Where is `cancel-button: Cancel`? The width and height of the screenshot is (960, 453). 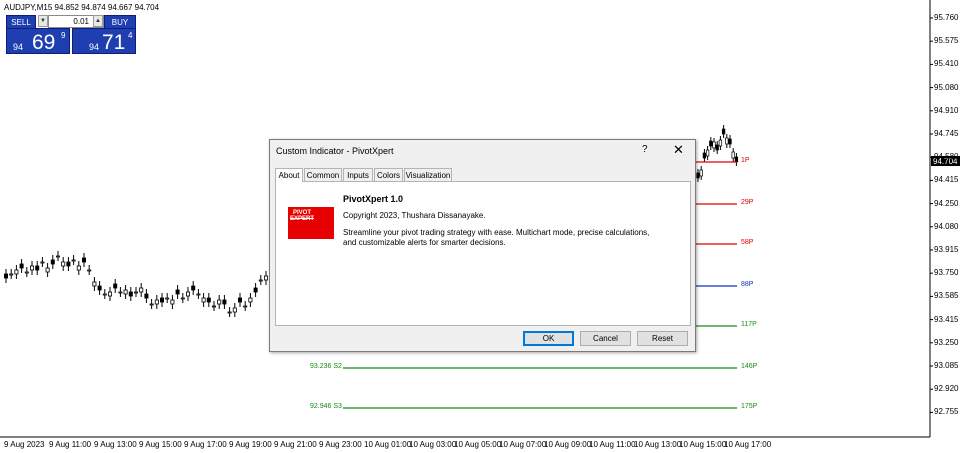 cancel-button: Cancel is located at coordinates (605, 338).